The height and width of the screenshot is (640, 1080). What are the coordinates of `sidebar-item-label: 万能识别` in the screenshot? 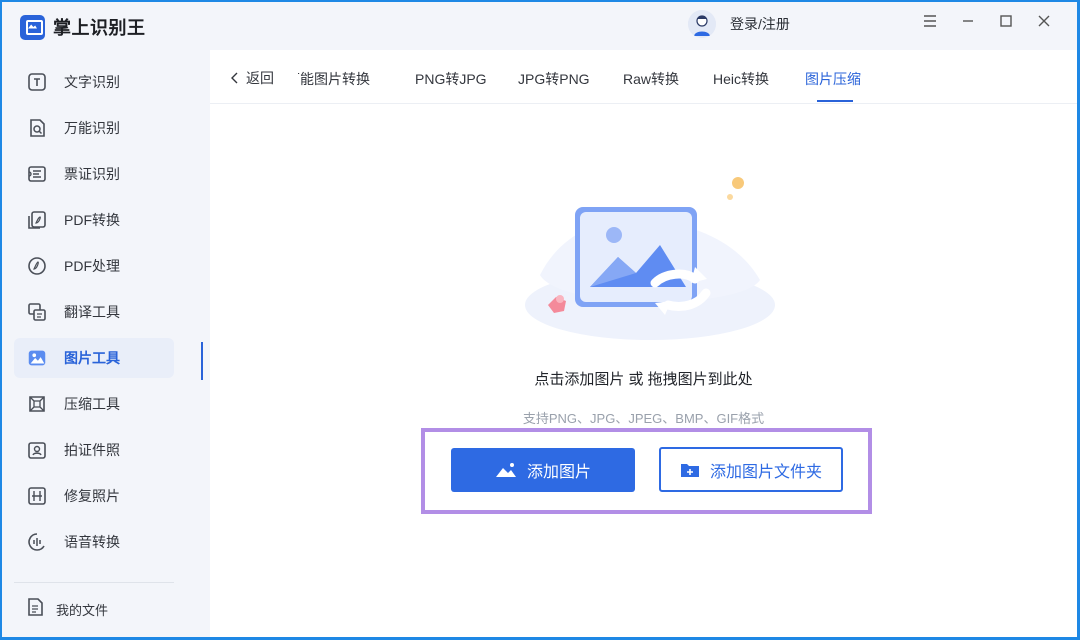 It's located at (92, 128).